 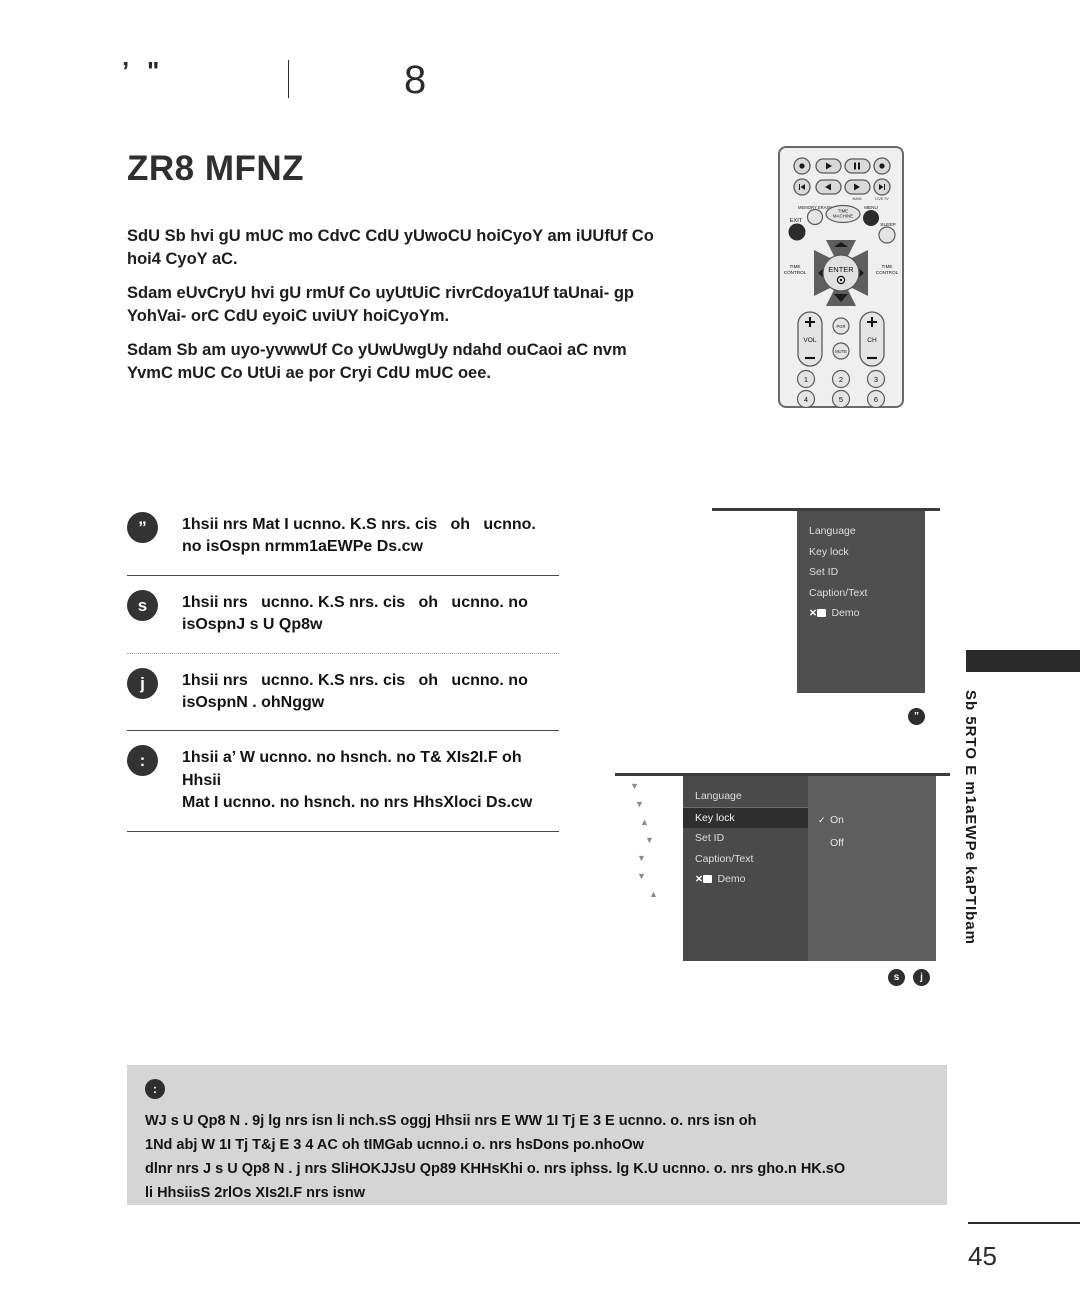 What do you see at coordinates (841, 269) in the screenshot?
I see `svg-text: ENTER` at bounding box center [841, 269].